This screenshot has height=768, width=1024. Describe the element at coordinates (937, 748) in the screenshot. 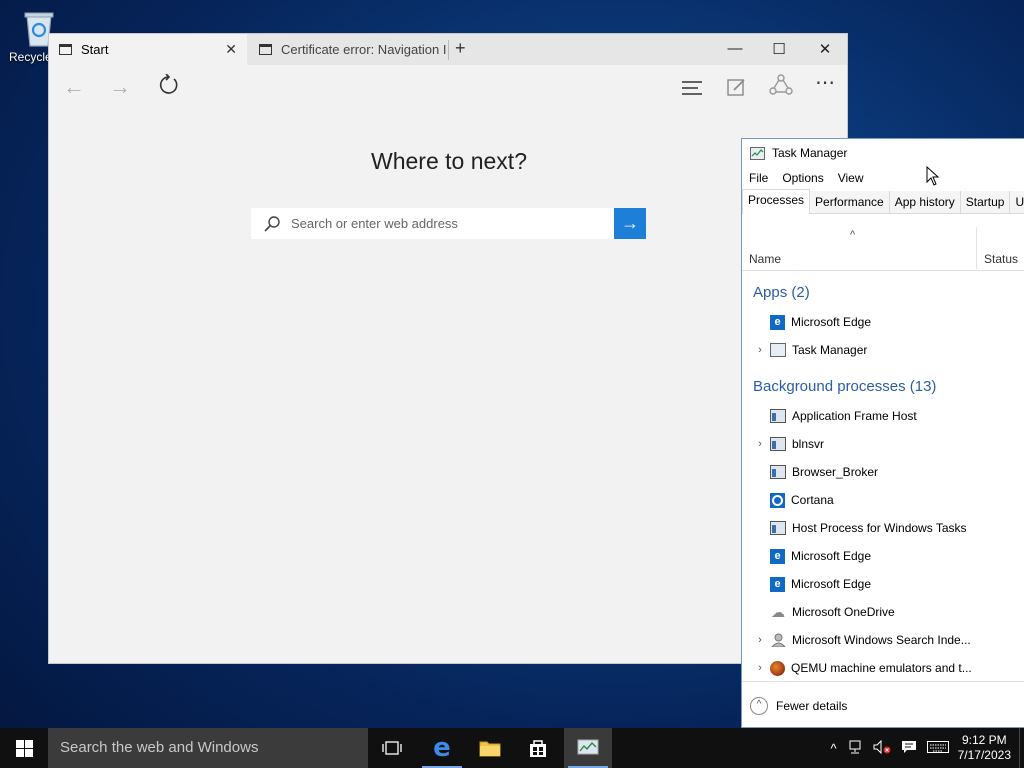

I see `keyboard-icon` at that location.